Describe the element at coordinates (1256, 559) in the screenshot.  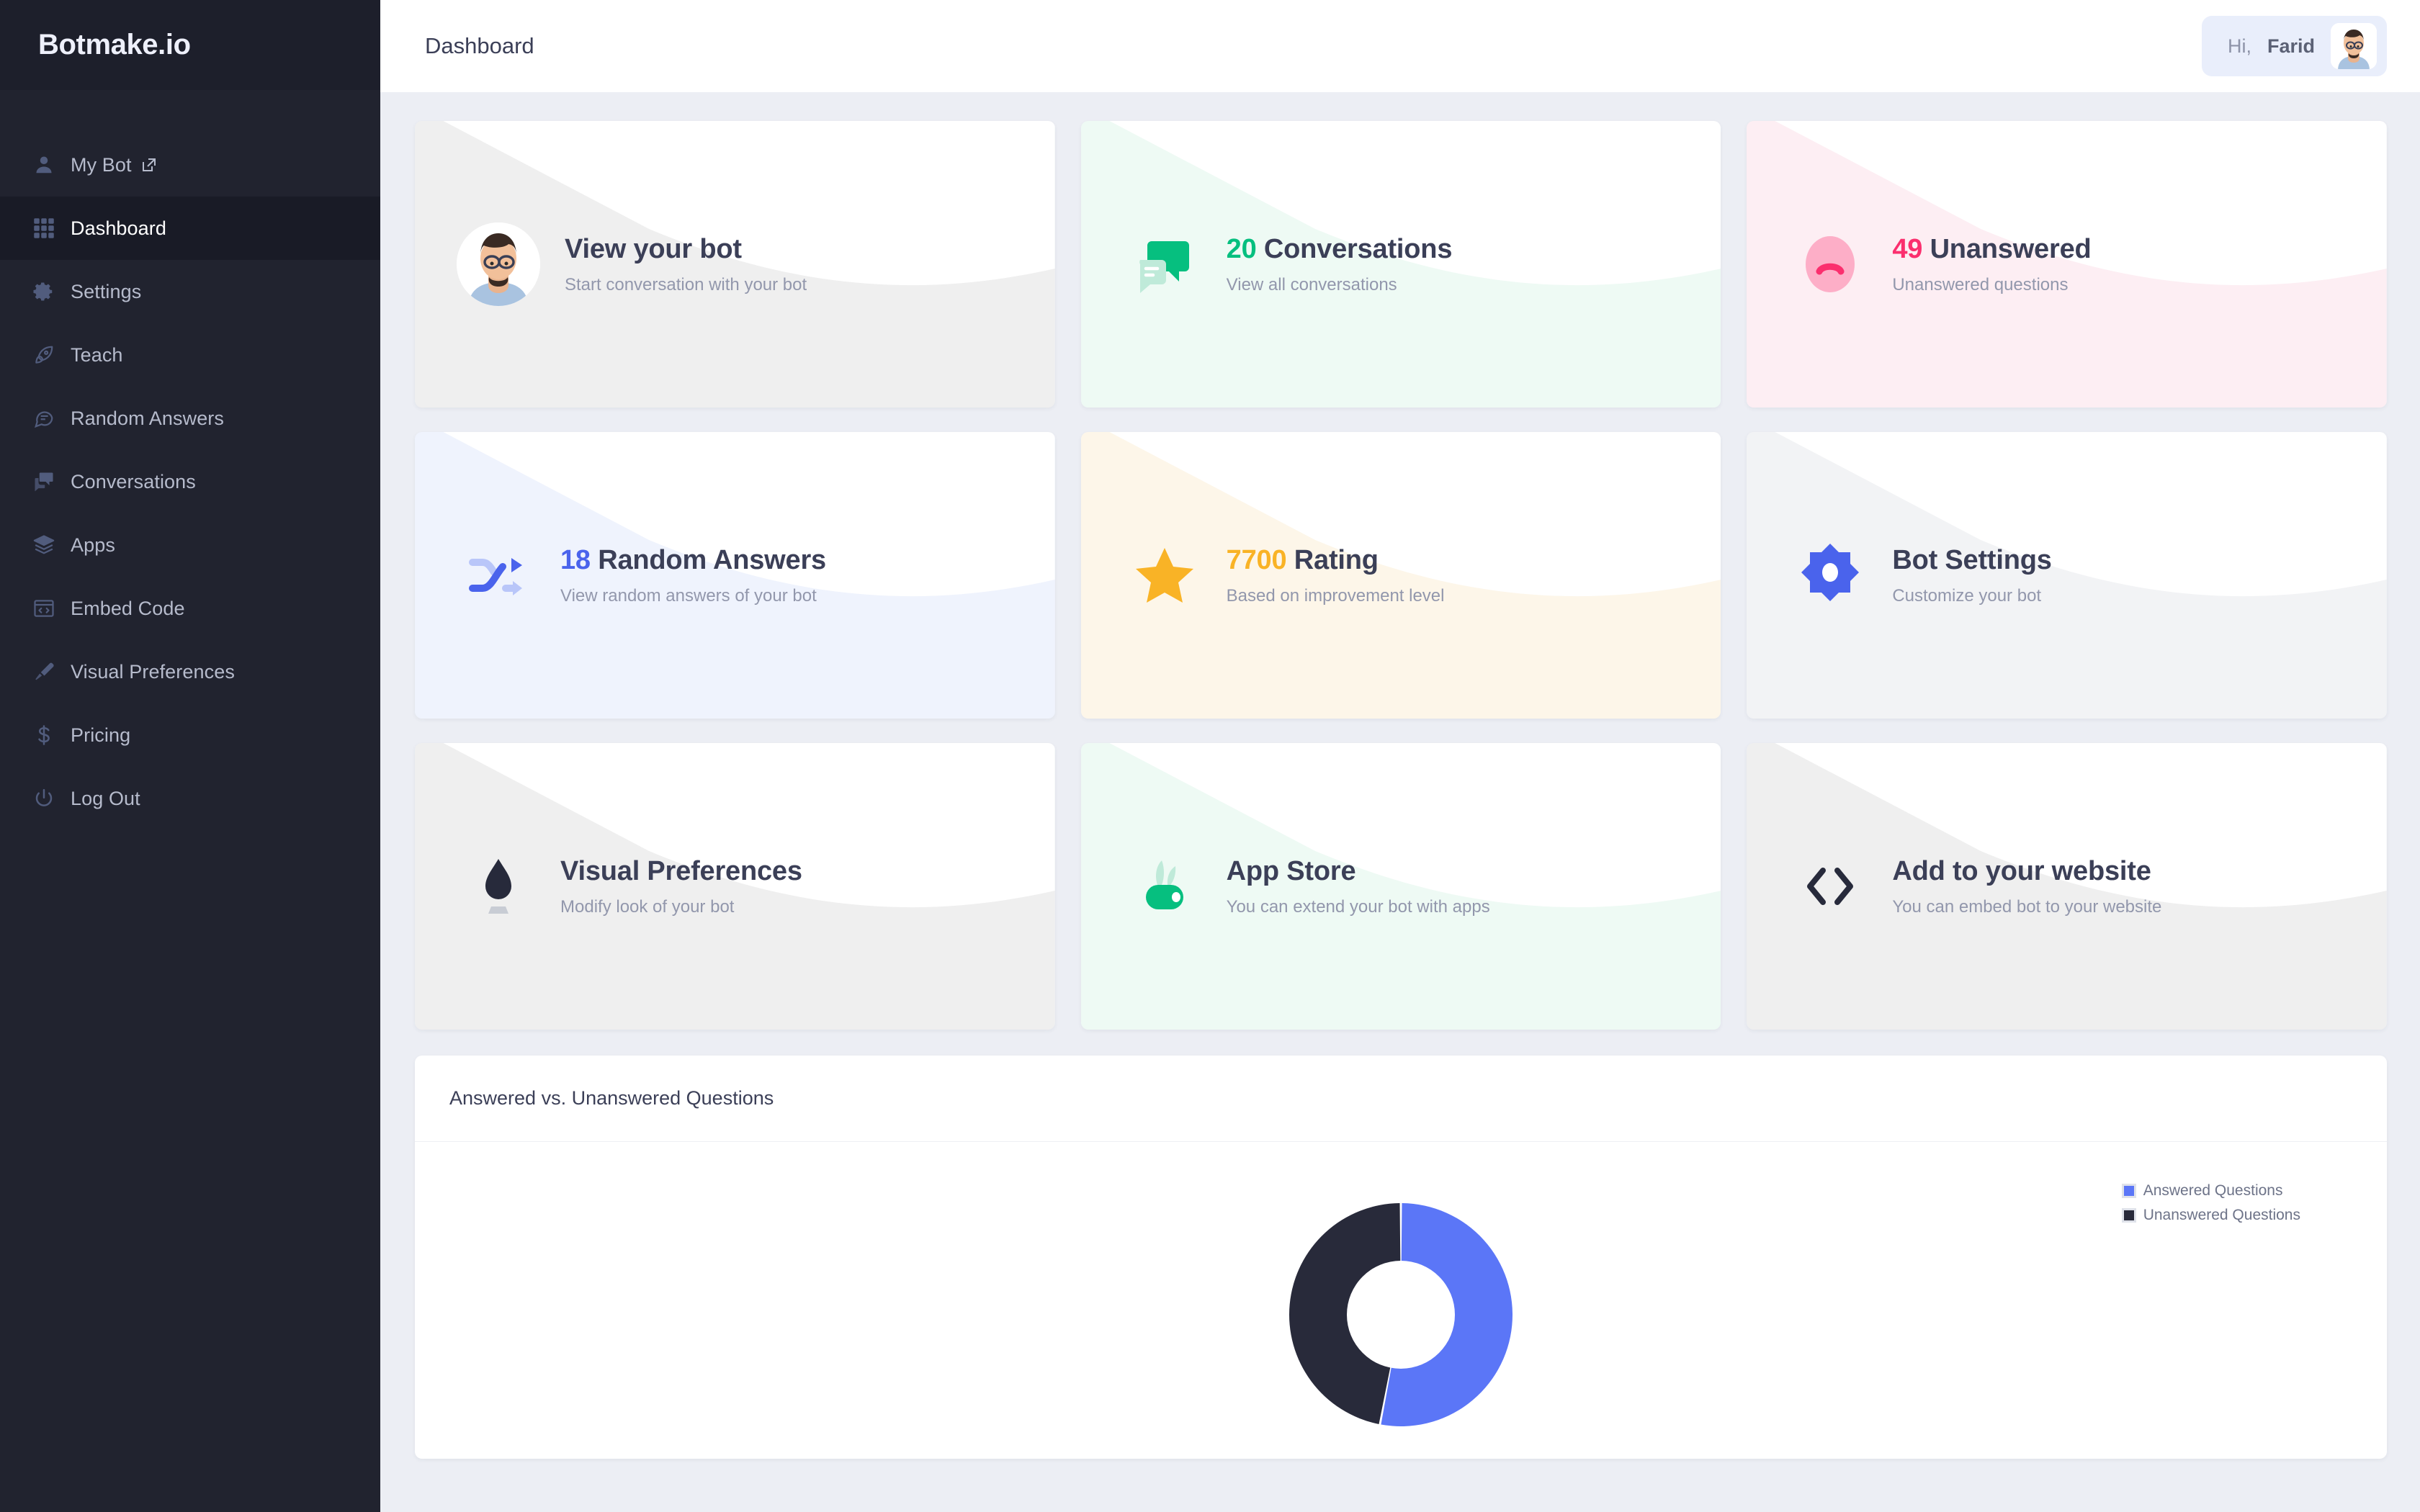
I see `card-number: 7700` at that location.